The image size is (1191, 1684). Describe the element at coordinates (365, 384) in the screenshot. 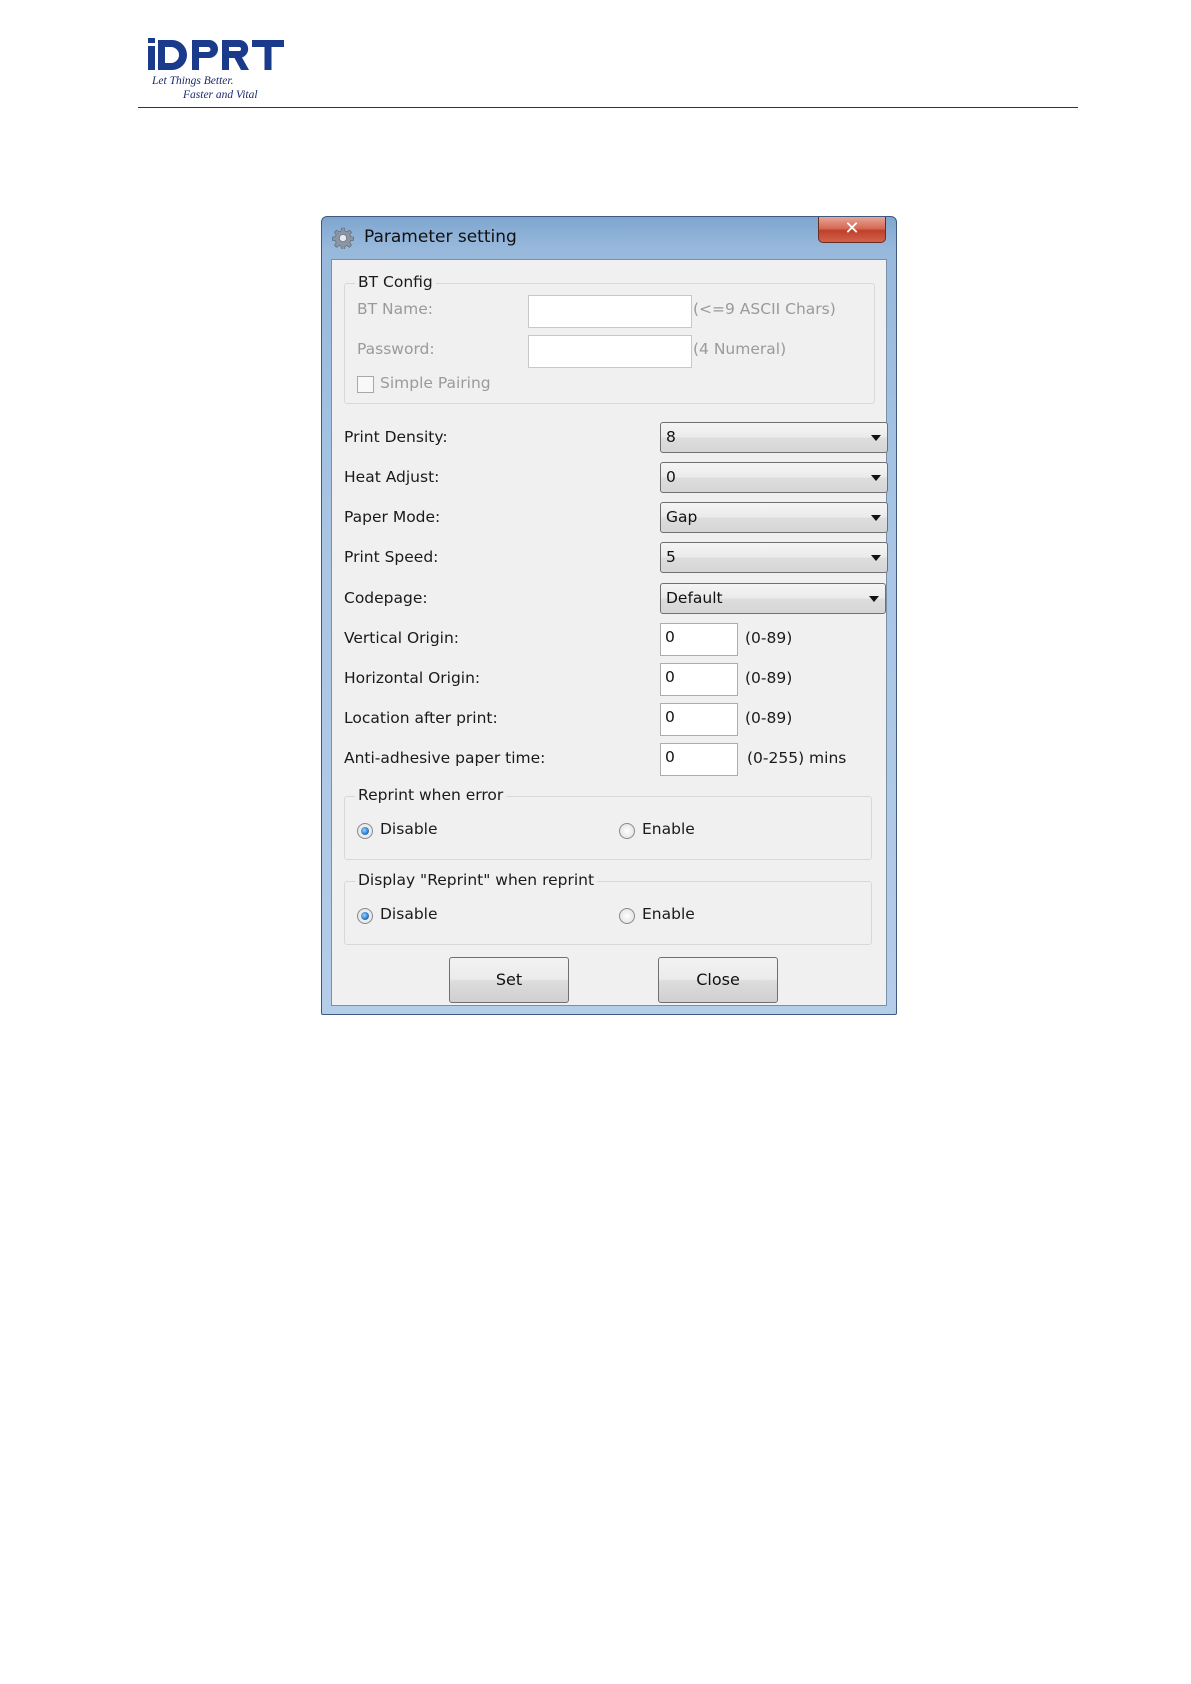

I see `simple-pairing-checkbox` at that location.